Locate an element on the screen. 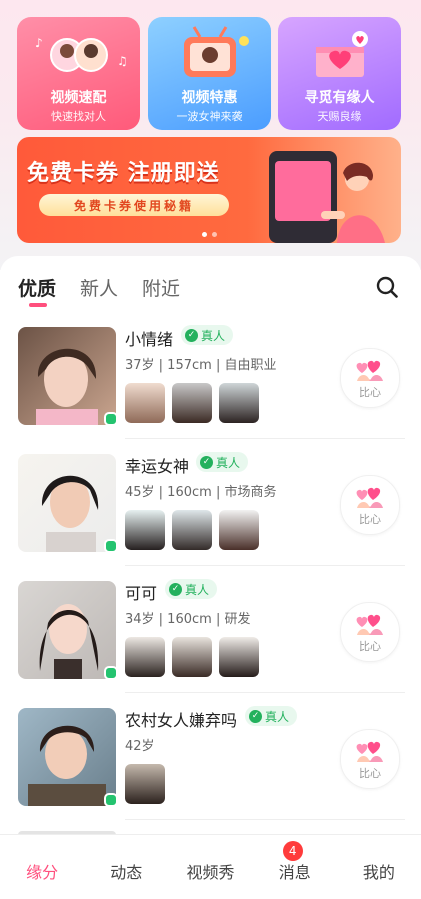 Image resolution: width=421 pixels, height=899 pixels. card-subtitle: 一波女神来袭 is located at coordinates (209, 116).